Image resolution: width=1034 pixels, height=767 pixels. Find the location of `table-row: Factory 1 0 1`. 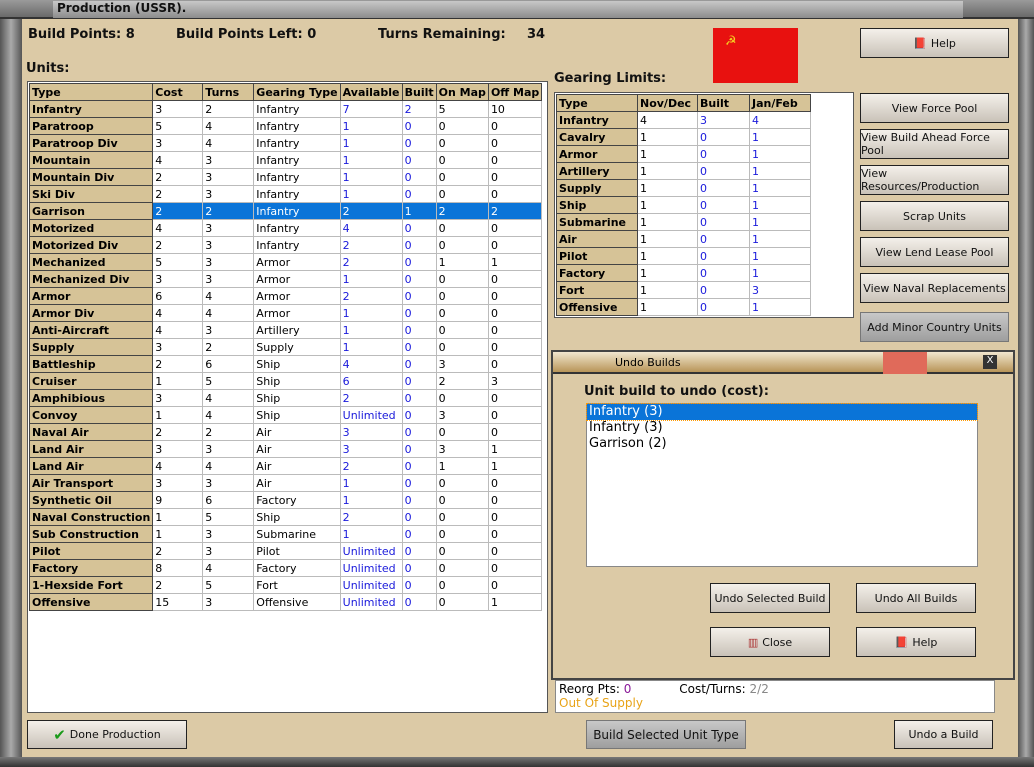

table-row: Factory 1 0 1 is located at coordinates (683, 273).